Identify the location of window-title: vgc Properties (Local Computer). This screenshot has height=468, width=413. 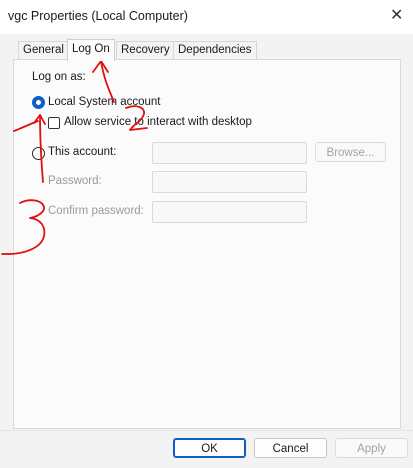
(98, 16).